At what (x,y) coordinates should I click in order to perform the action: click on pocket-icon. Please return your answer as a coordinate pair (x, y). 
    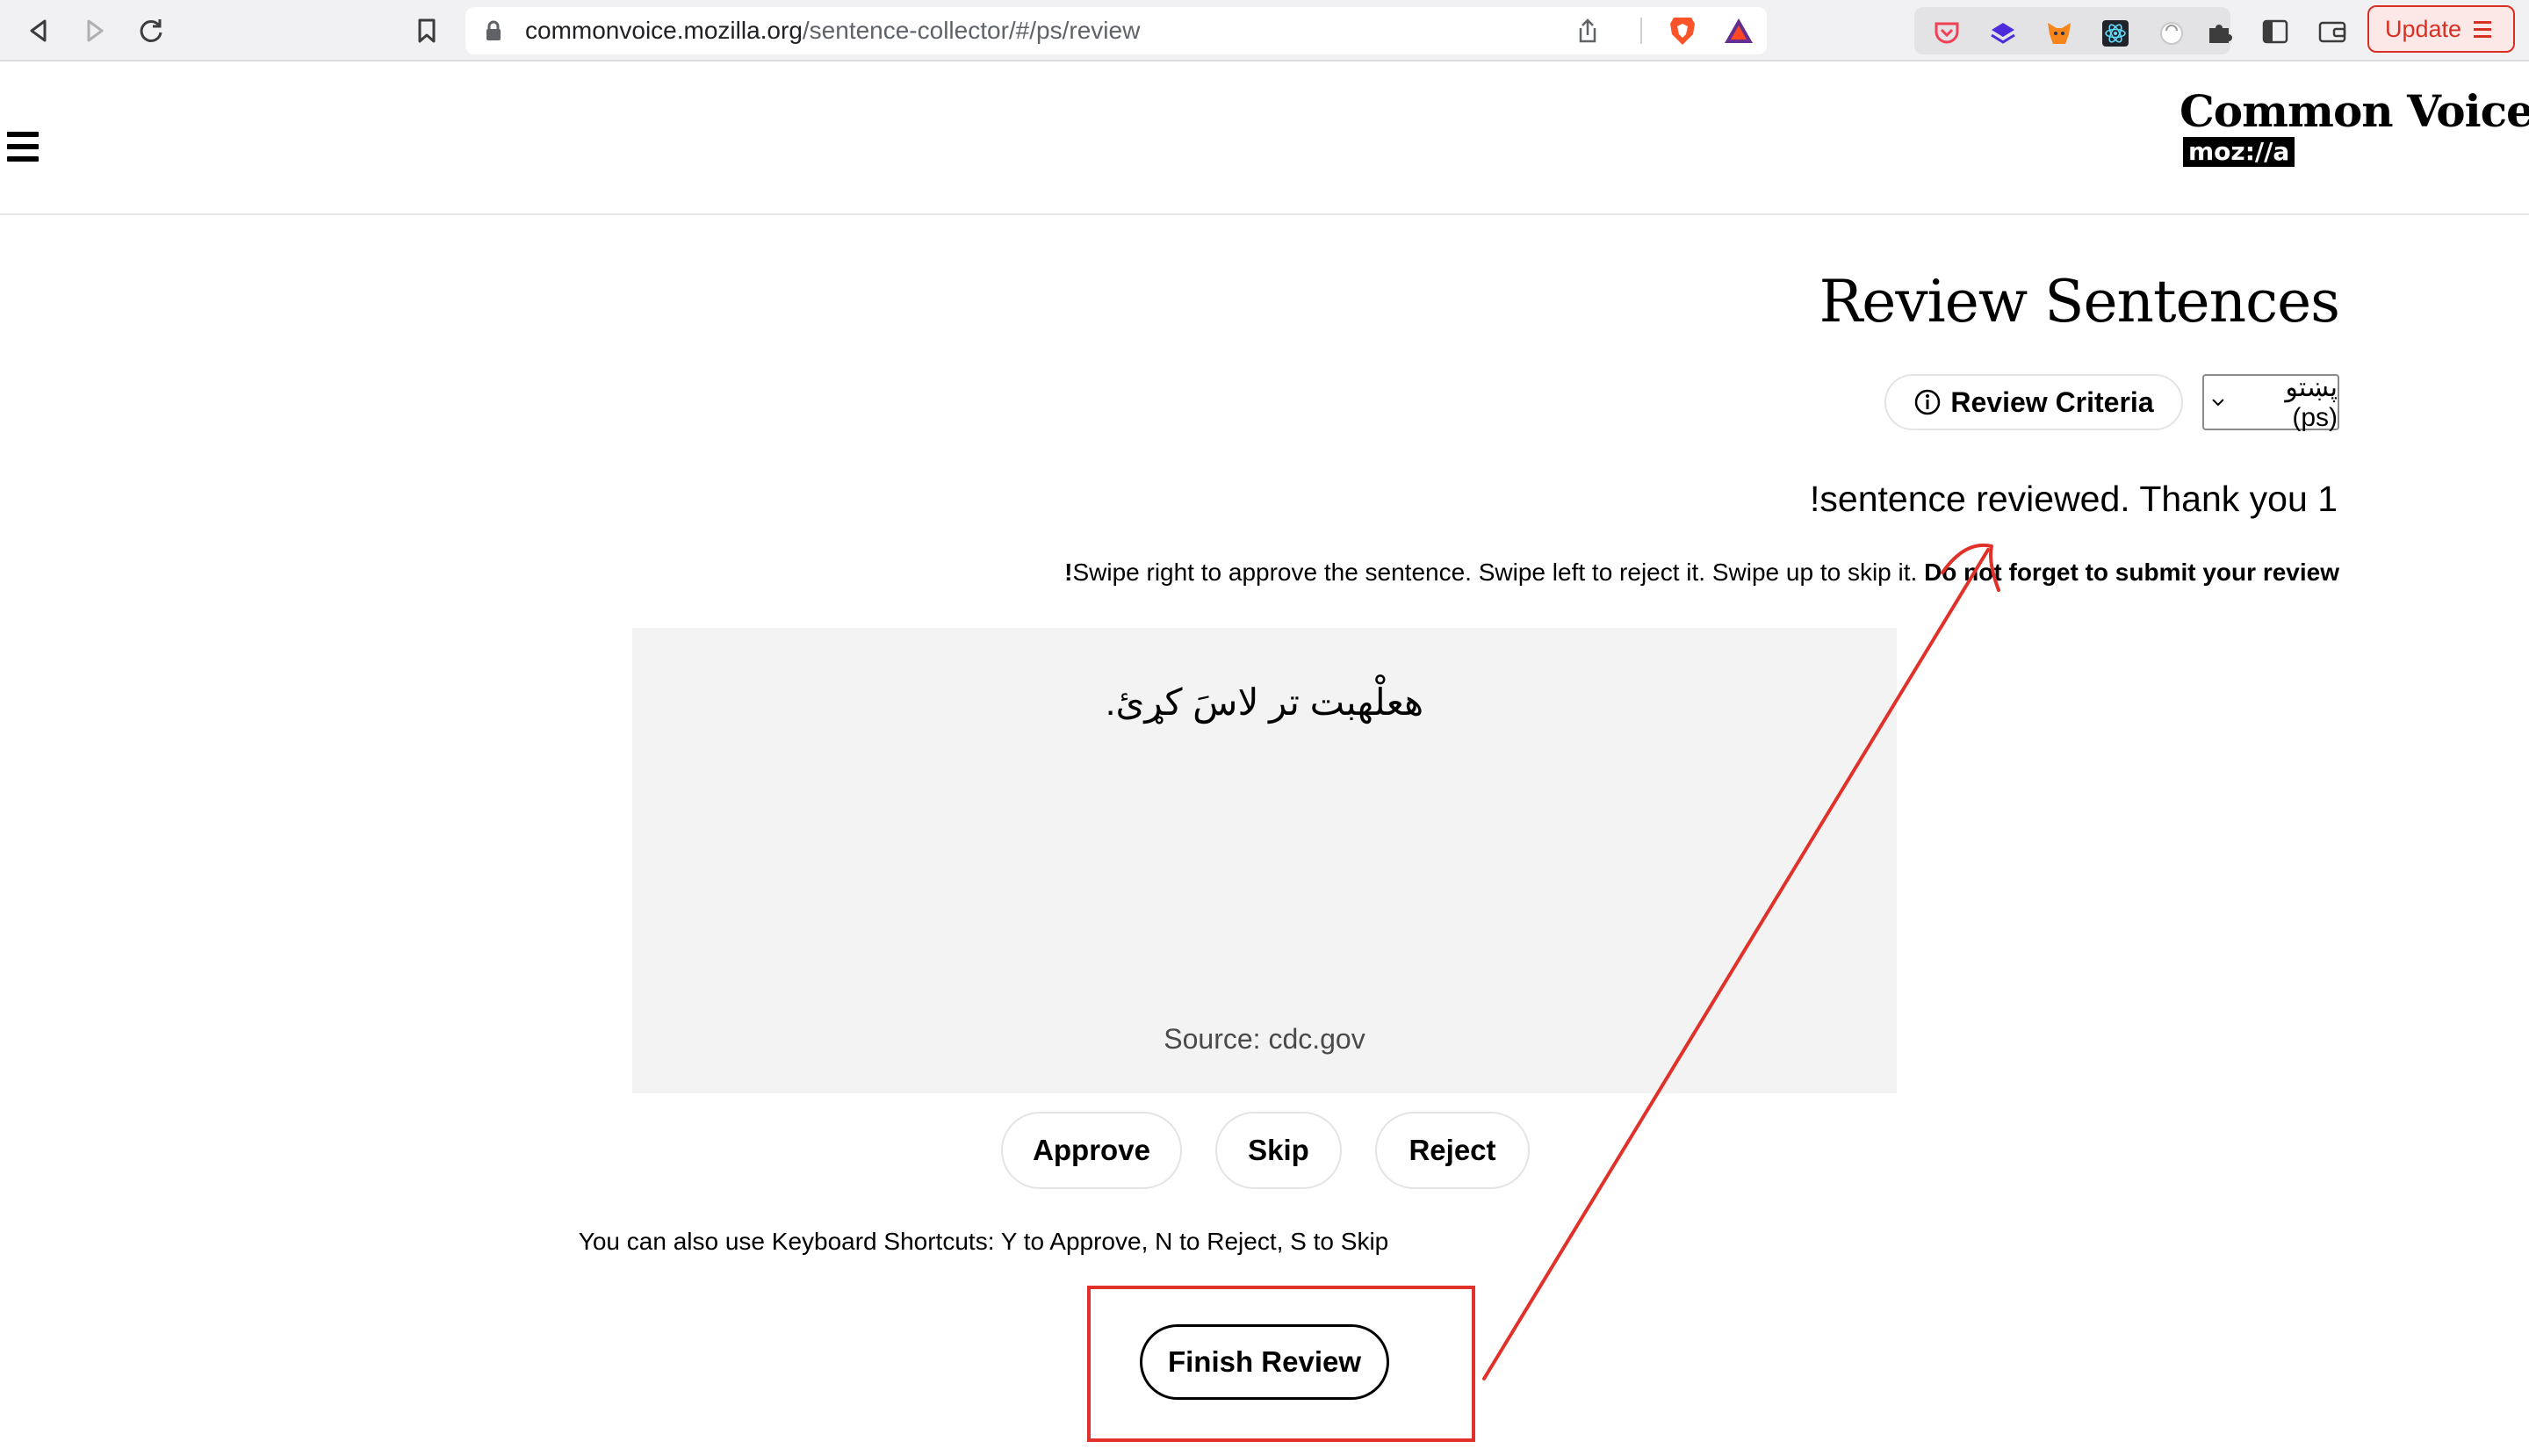
    Looking at the image, I should click on (1947, 33).